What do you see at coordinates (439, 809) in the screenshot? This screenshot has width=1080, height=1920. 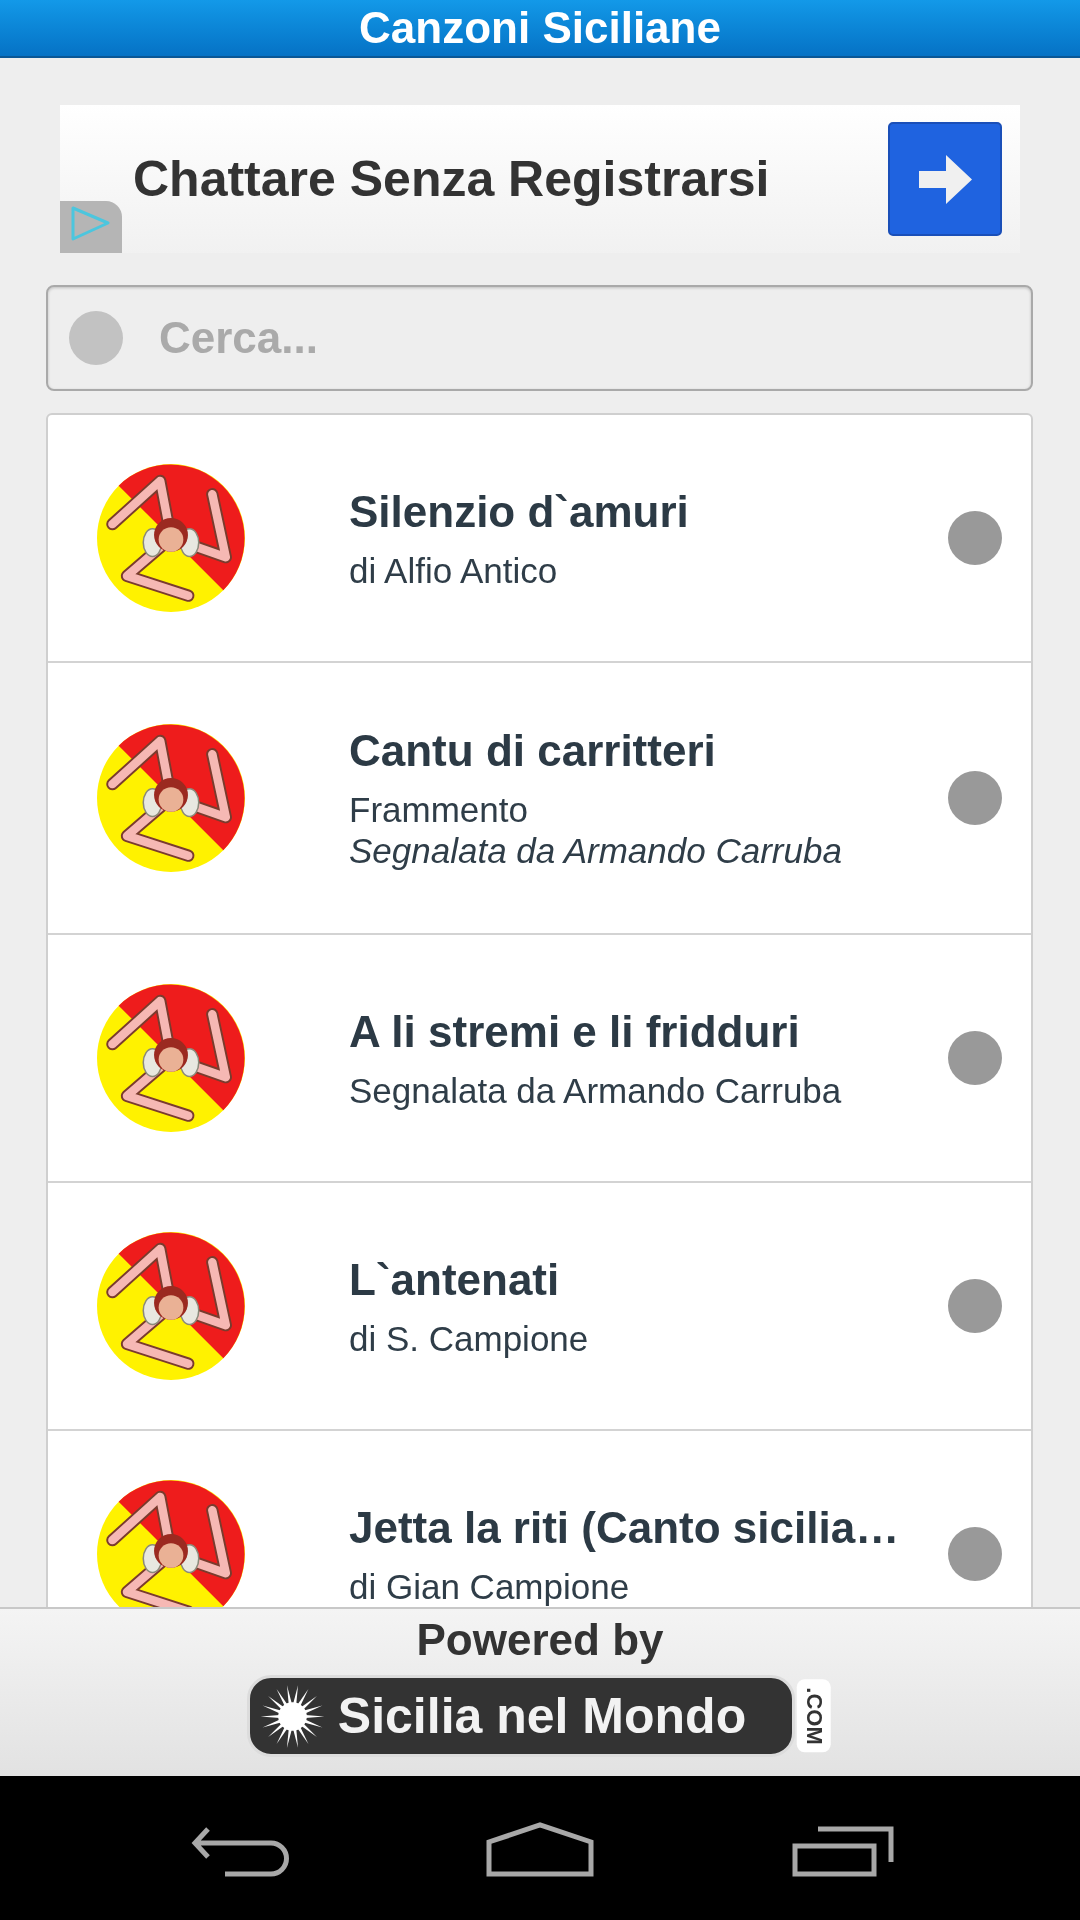 I see `song-subtitle: Frammento` at bounding box center [439, 809].